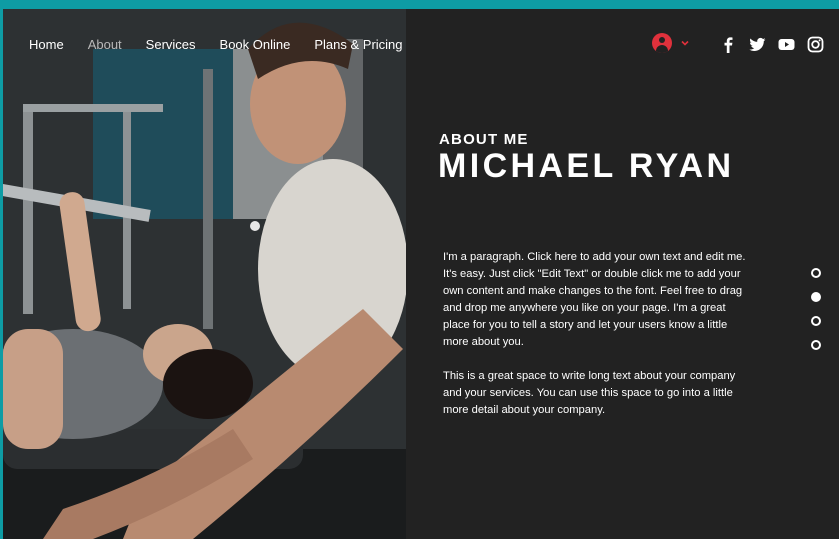  Describe the element at coordinates (772, 44) in the screenshot. I see `social-bar` at that location.